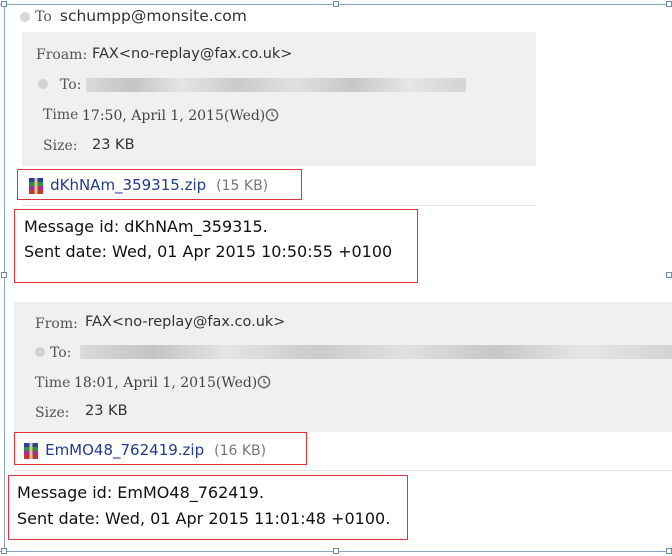 This screenshot has width=672, height=556. I want to click on email-2-time-text: 18:01, April 1, 2015(Wed), so click(166, 383).